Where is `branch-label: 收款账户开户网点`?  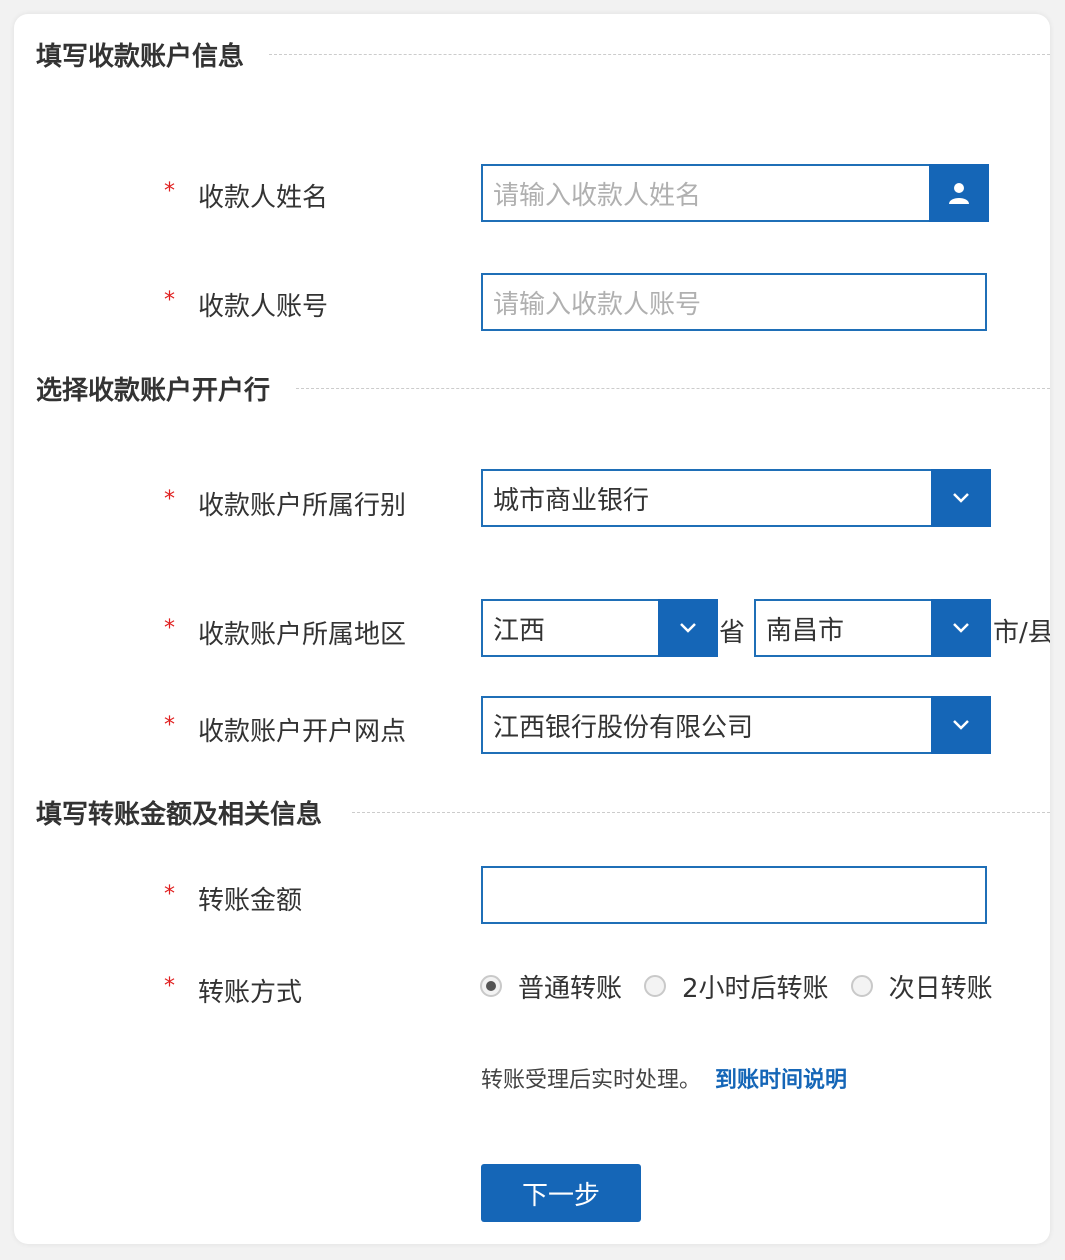 branch-label: 收款账户开户网点 is located at coordinates (302, 732).